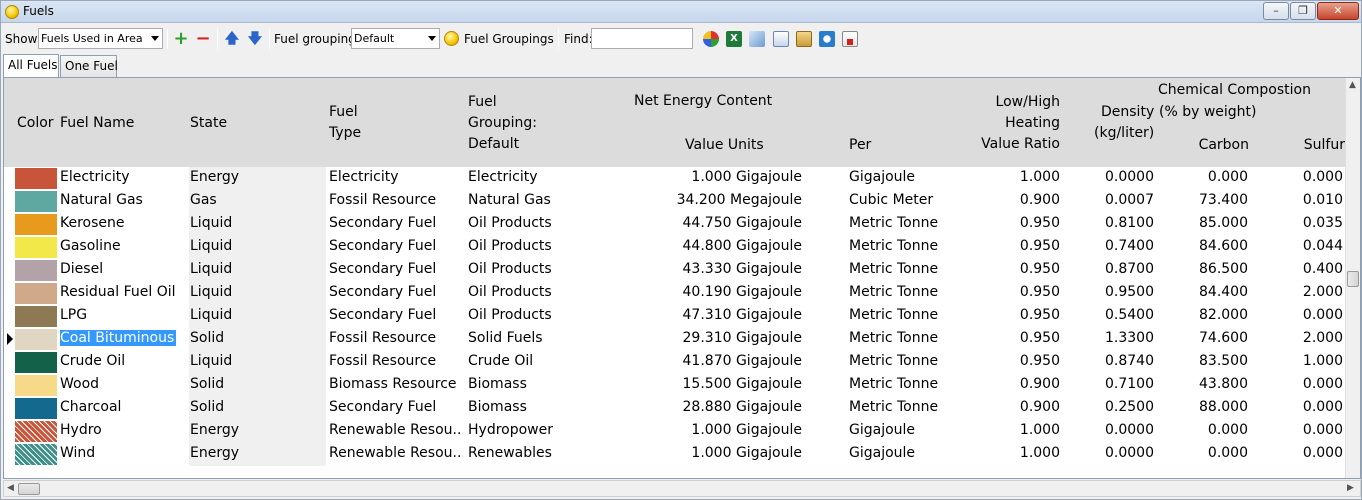  What do you see at coordinates (1303, 361) in the screenshot?
I see `sulfur-cell: 1.000` at bounding box center [1303, 361].